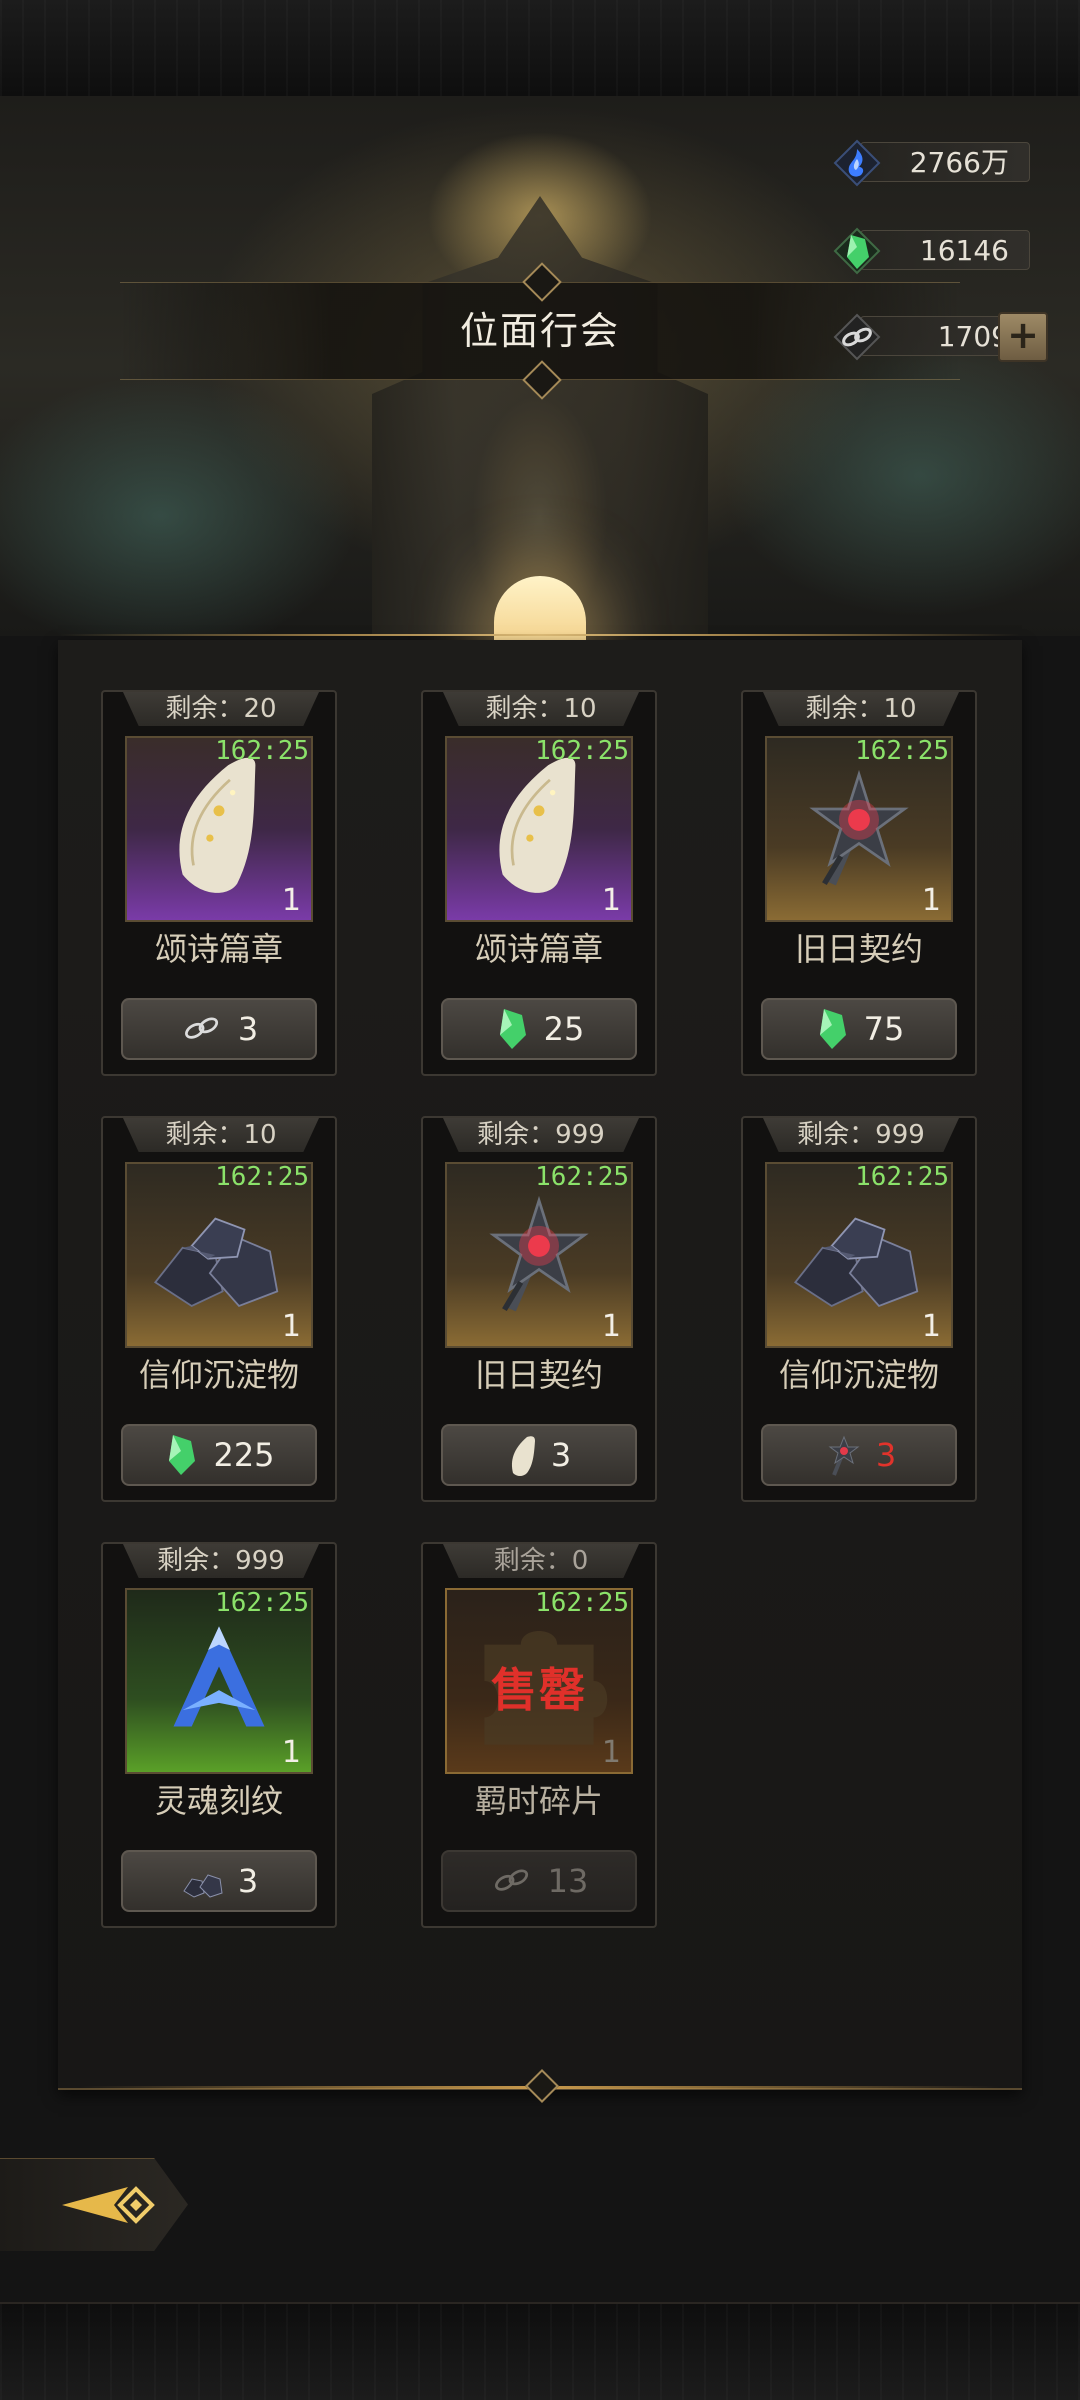 The height and width of the screenshot is (2400, 1080). I want to click on currency-value: 16146, so click(964, 250).